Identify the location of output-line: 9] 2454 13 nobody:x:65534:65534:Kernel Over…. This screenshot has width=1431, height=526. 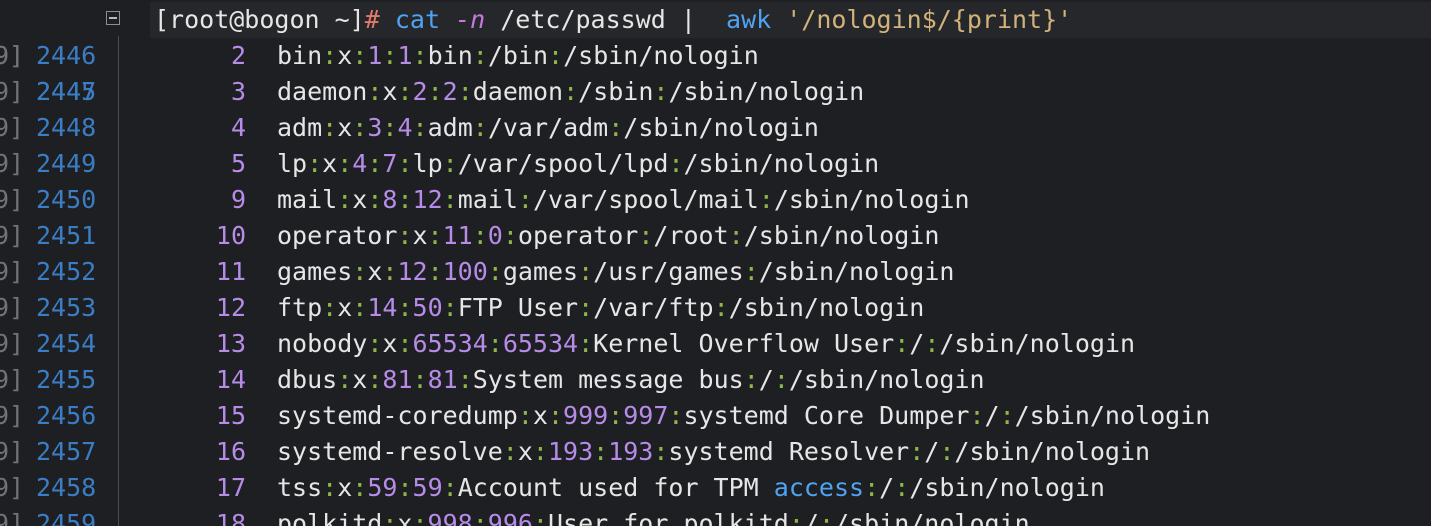
(715, 344).